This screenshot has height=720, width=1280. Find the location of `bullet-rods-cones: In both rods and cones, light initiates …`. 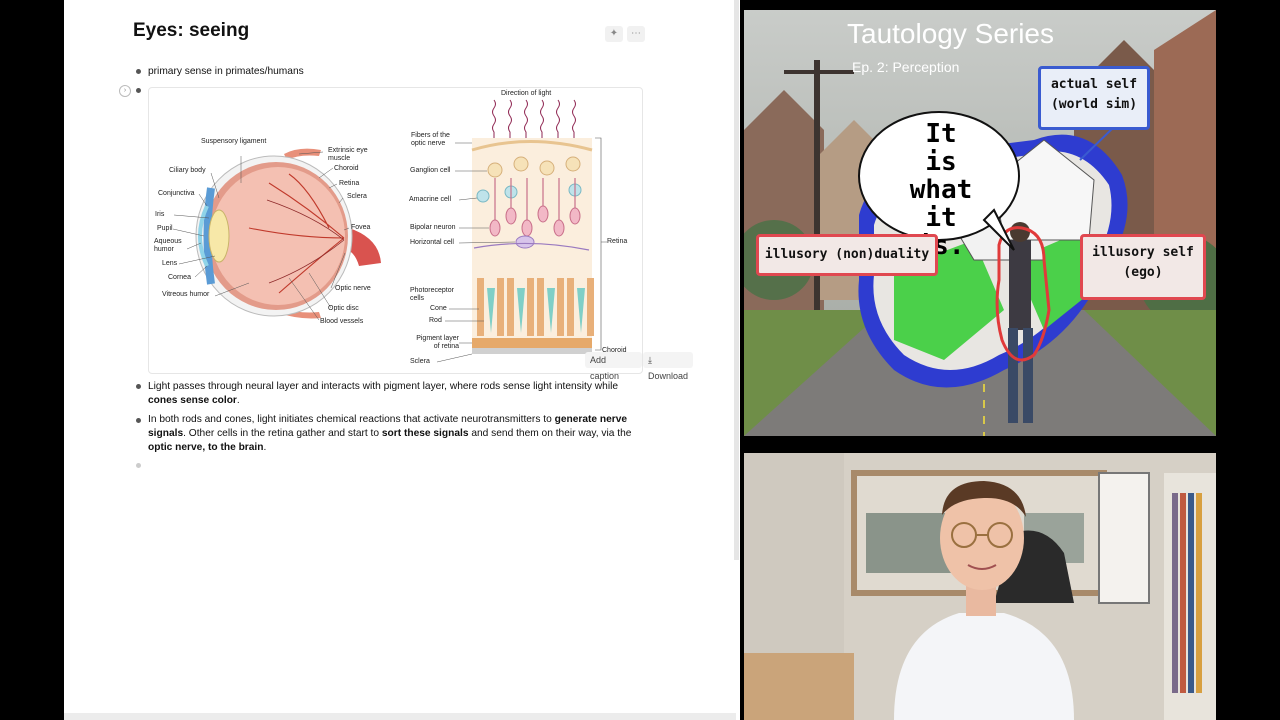

bullet-rods-cones: In both rods and cones, light initiates … is located at coordinates (398, 434).